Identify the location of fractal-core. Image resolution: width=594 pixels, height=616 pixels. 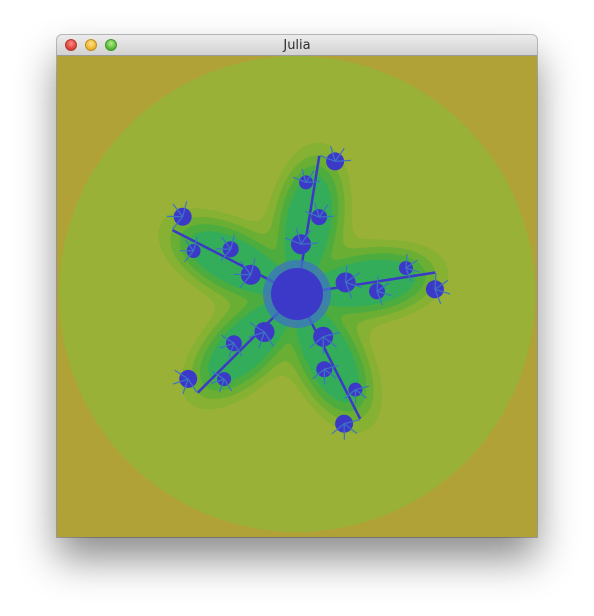
(297, 294).